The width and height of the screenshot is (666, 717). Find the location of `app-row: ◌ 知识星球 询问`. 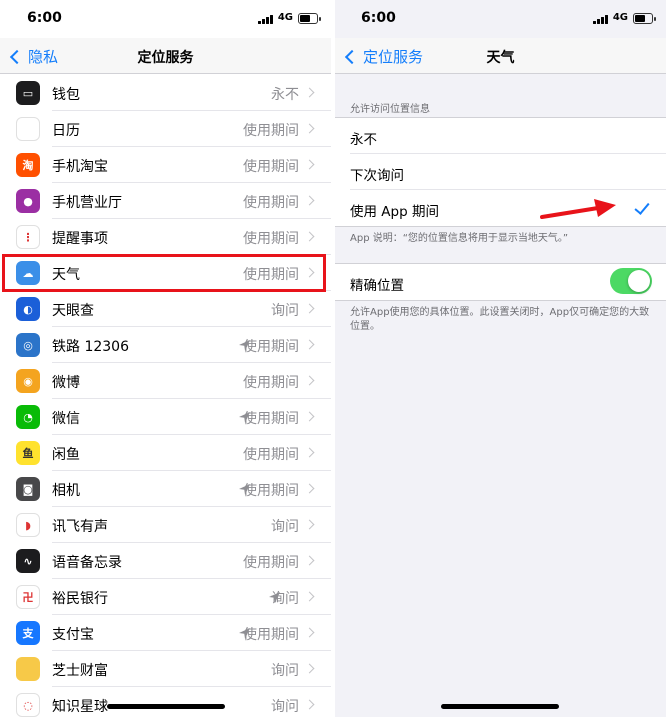

app-row: ◌ 知识星球 询问 is located at coordinates (165, 702).